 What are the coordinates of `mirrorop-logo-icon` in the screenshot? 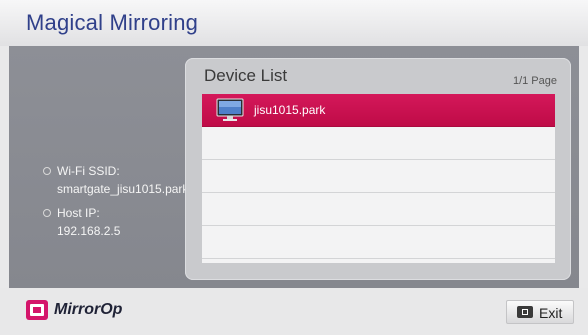 It's located at (37, 312).